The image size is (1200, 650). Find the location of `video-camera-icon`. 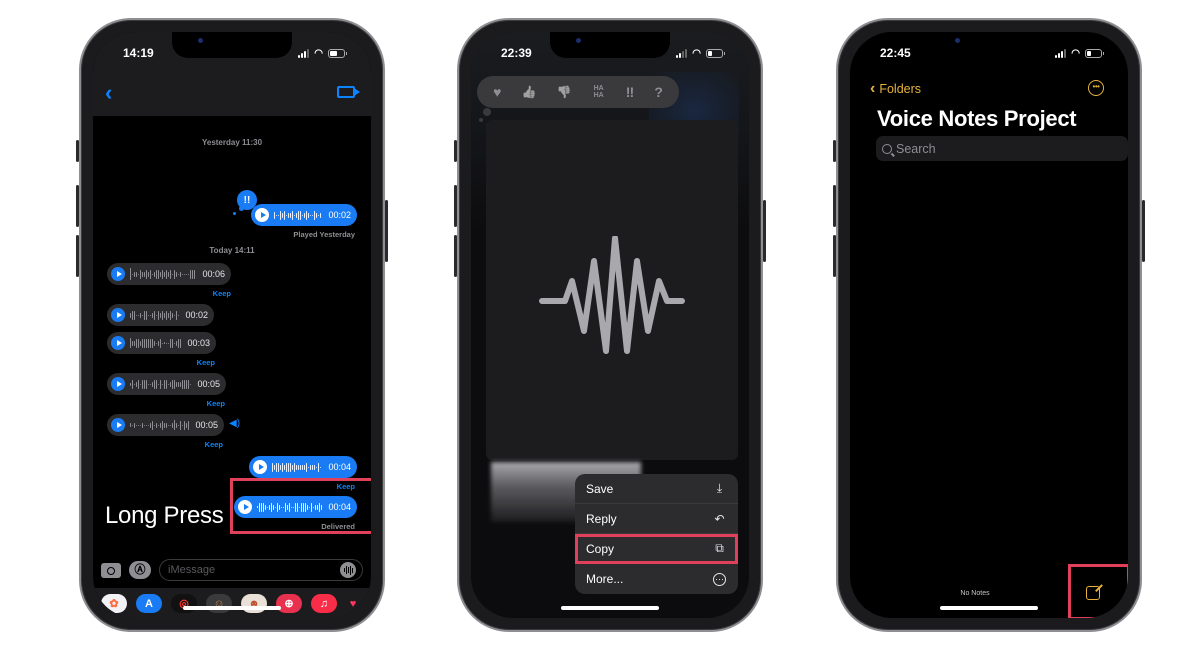

video-camera-icon is located at coordinates (348, 92).